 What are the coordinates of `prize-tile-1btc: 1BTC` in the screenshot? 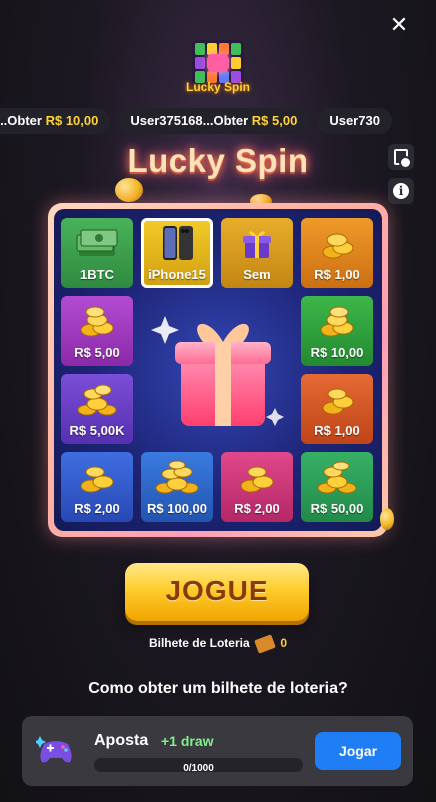 It's located at (97, 253).